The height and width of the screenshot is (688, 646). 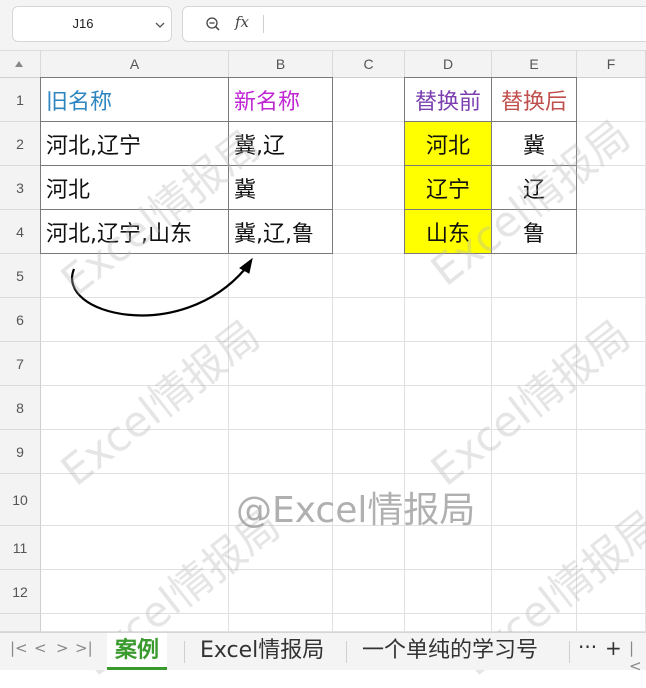 What do you see at coordinates (84, 648) in the screenshot?
I see `last-sheet-icon: >|` at bounding box center [84, 648].